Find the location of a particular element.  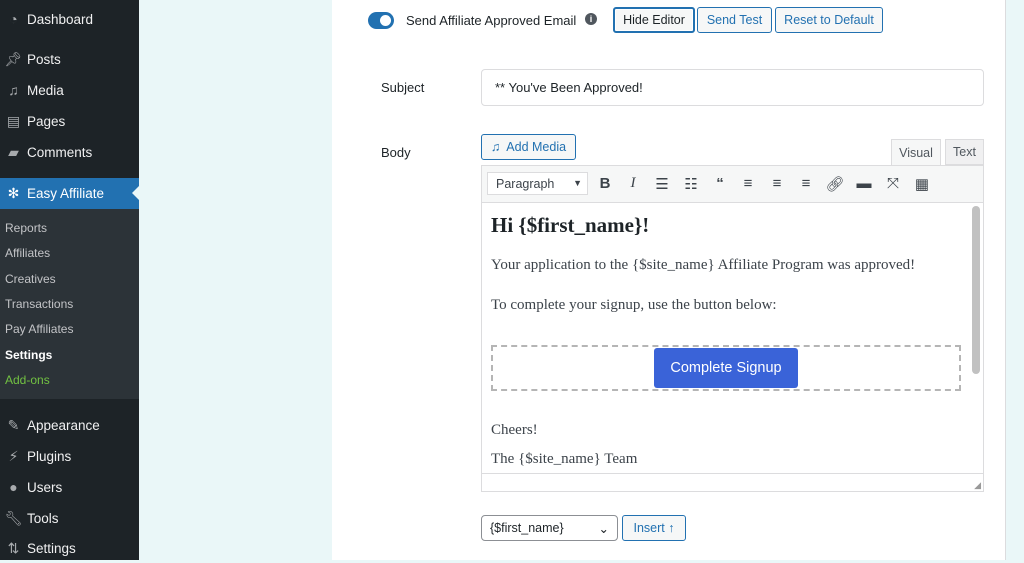

menu-plugins: ⚡︎ Plugins is located at coordinates (69, 456).